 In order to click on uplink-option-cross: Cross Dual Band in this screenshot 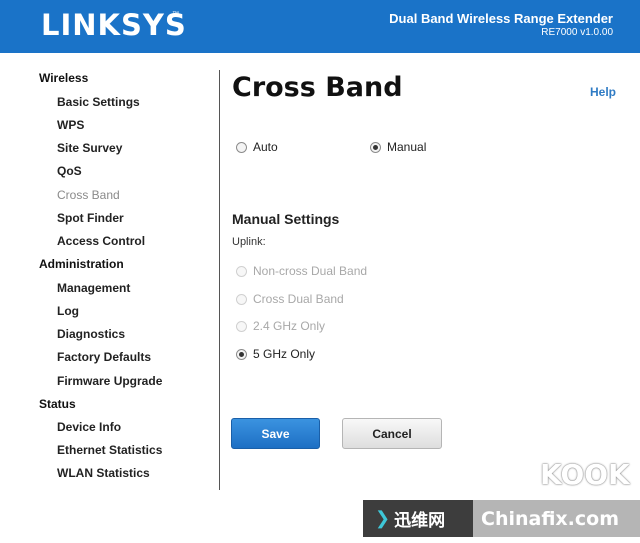, I will do `click(290, 299)`.